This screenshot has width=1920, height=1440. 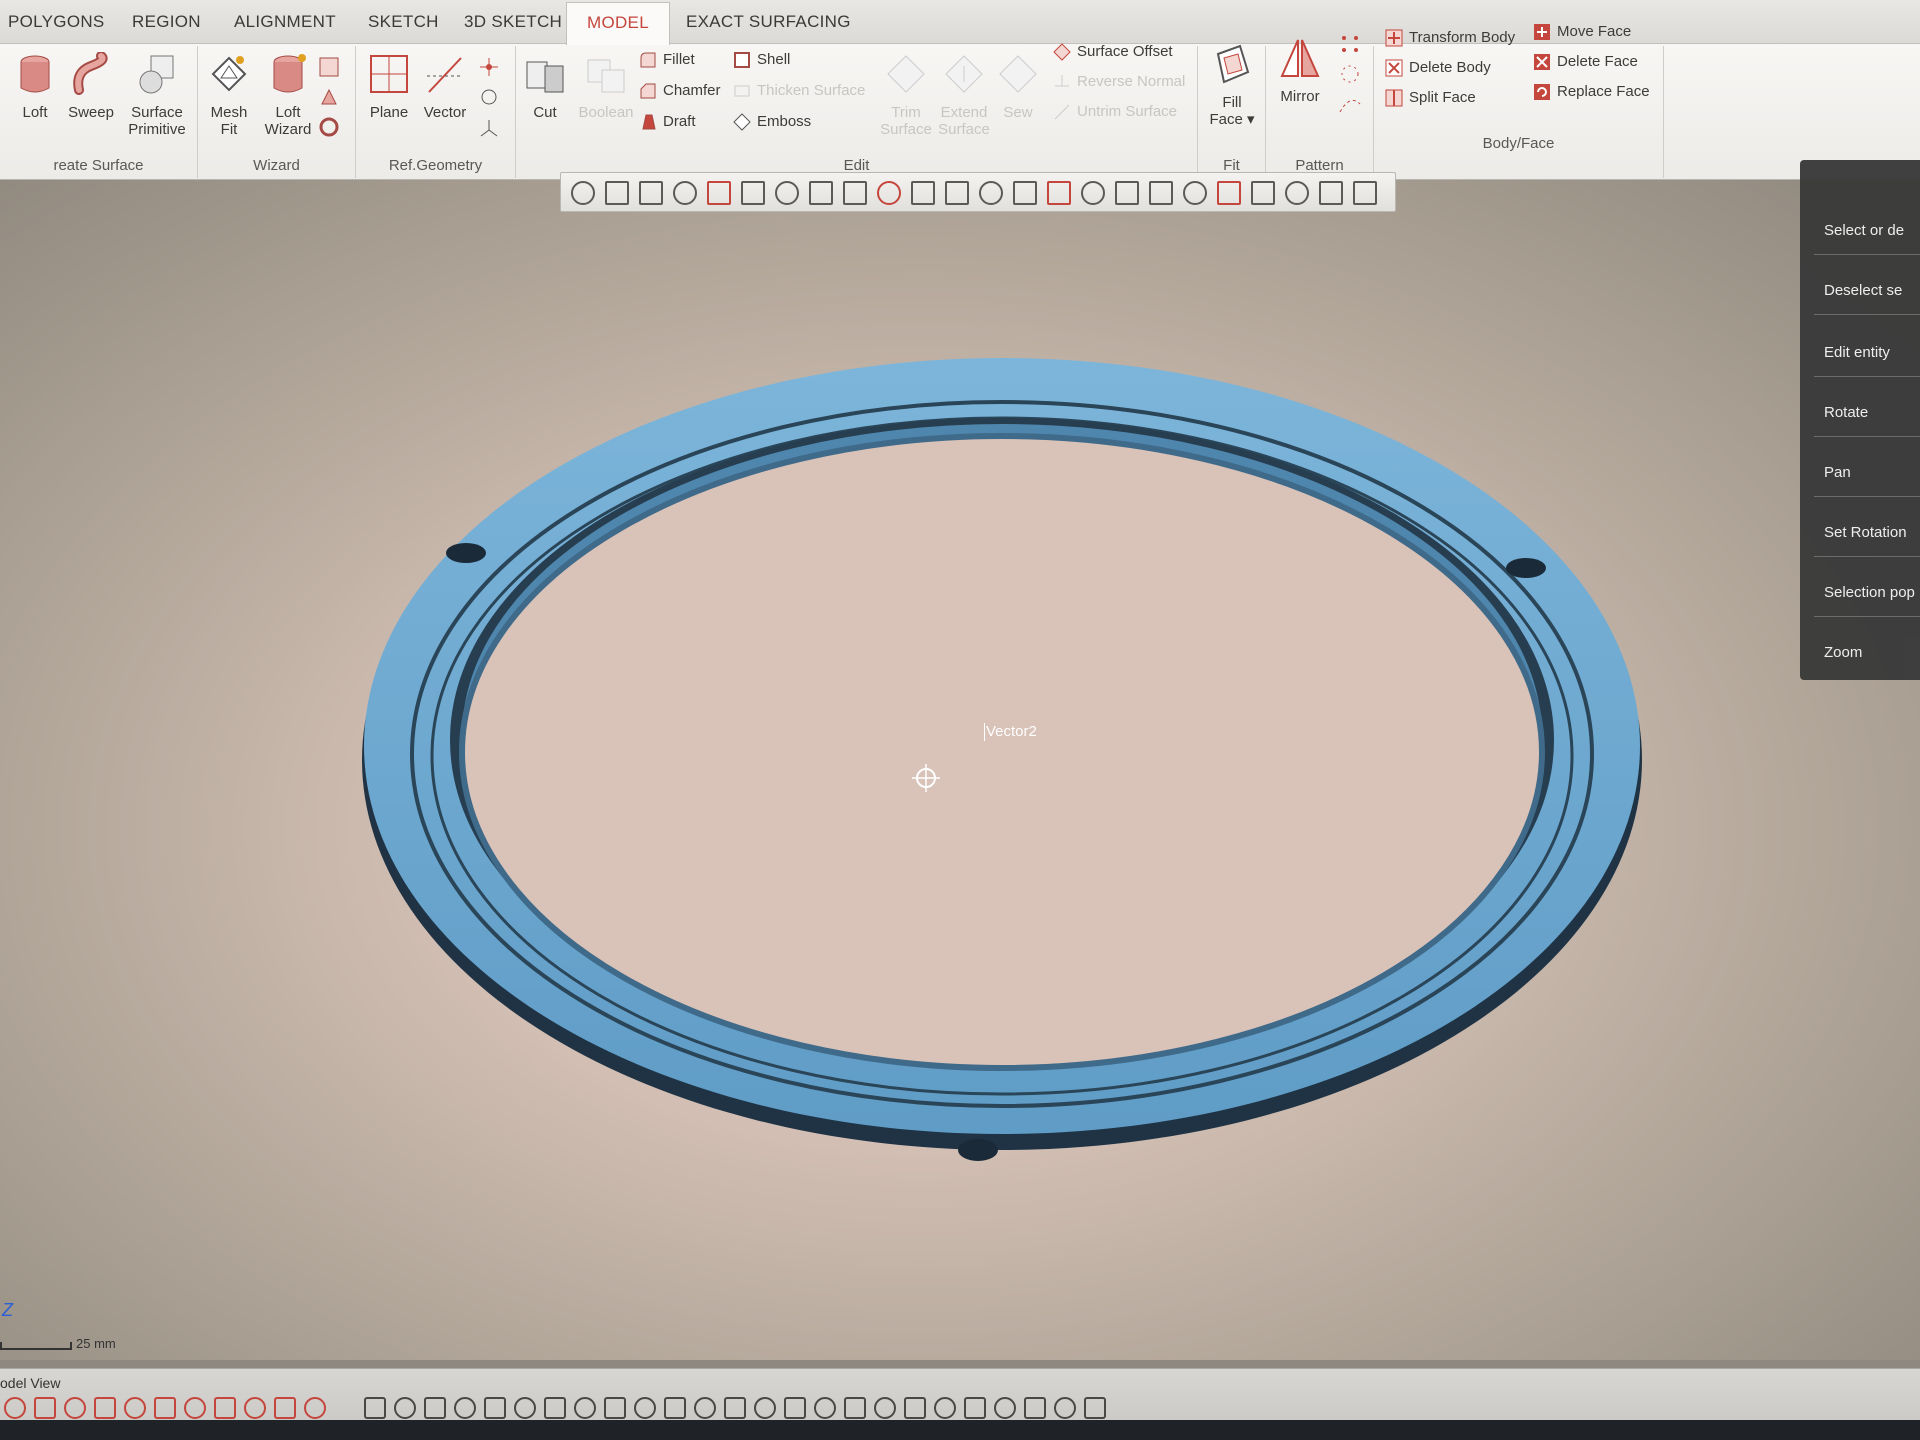 I want to click on menu-select: Select or de, so click(x=1864, y=230).